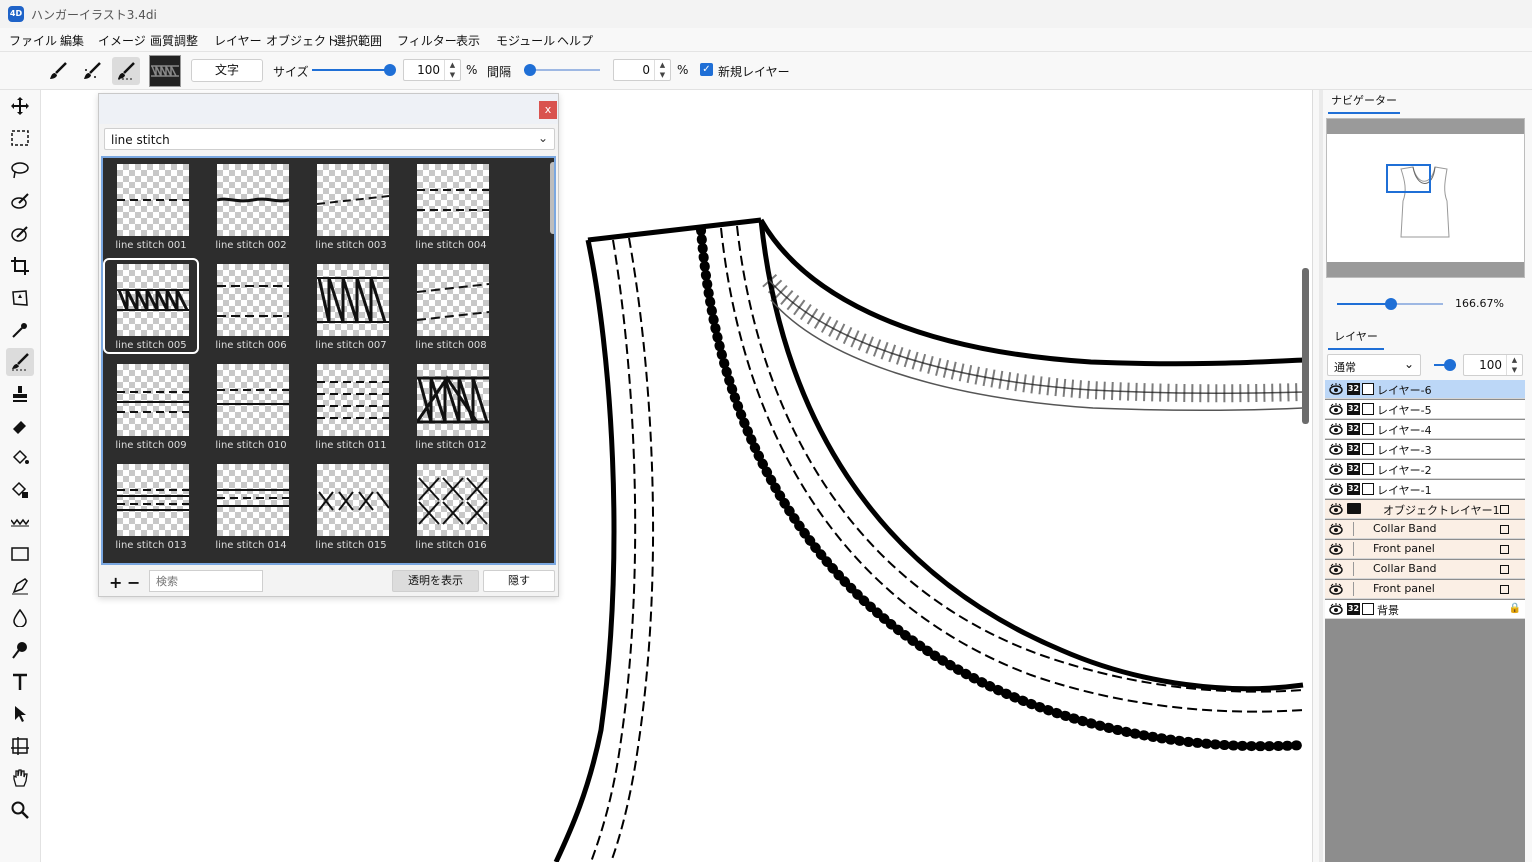 The width and height of the screenshot is (1532, 865). Describe the element at coordinates (1305, 346) in the screenshot. I see `canvas-scrollbar` at that location.